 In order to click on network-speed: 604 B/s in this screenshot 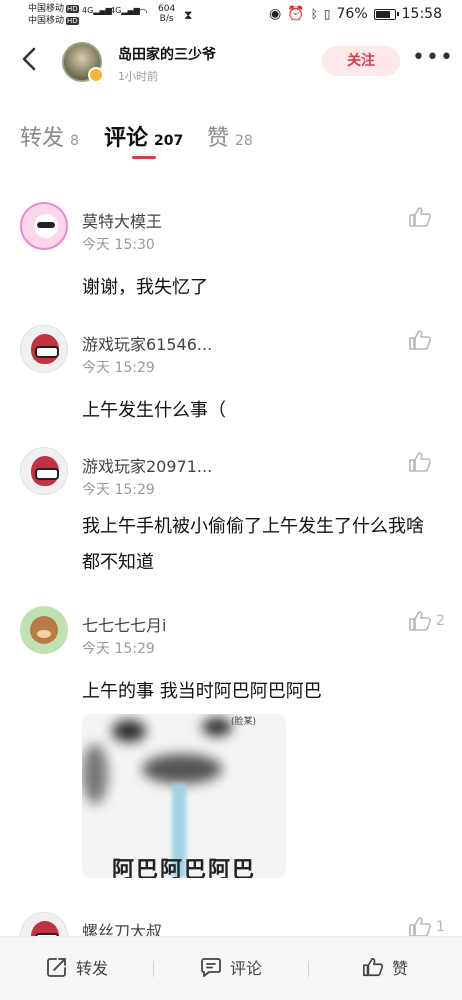, I will do `click(167, 14)`.